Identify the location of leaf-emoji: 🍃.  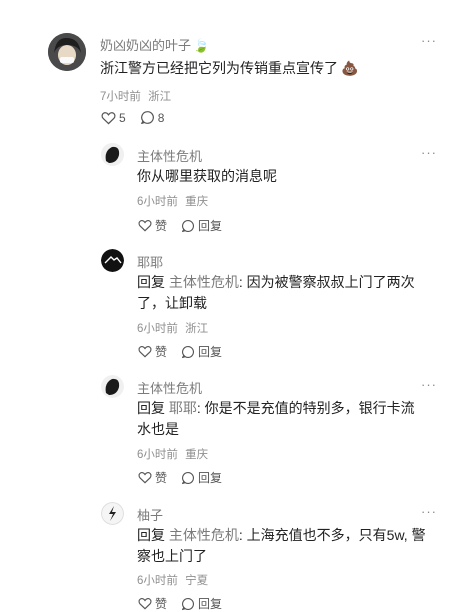
(201, 45).